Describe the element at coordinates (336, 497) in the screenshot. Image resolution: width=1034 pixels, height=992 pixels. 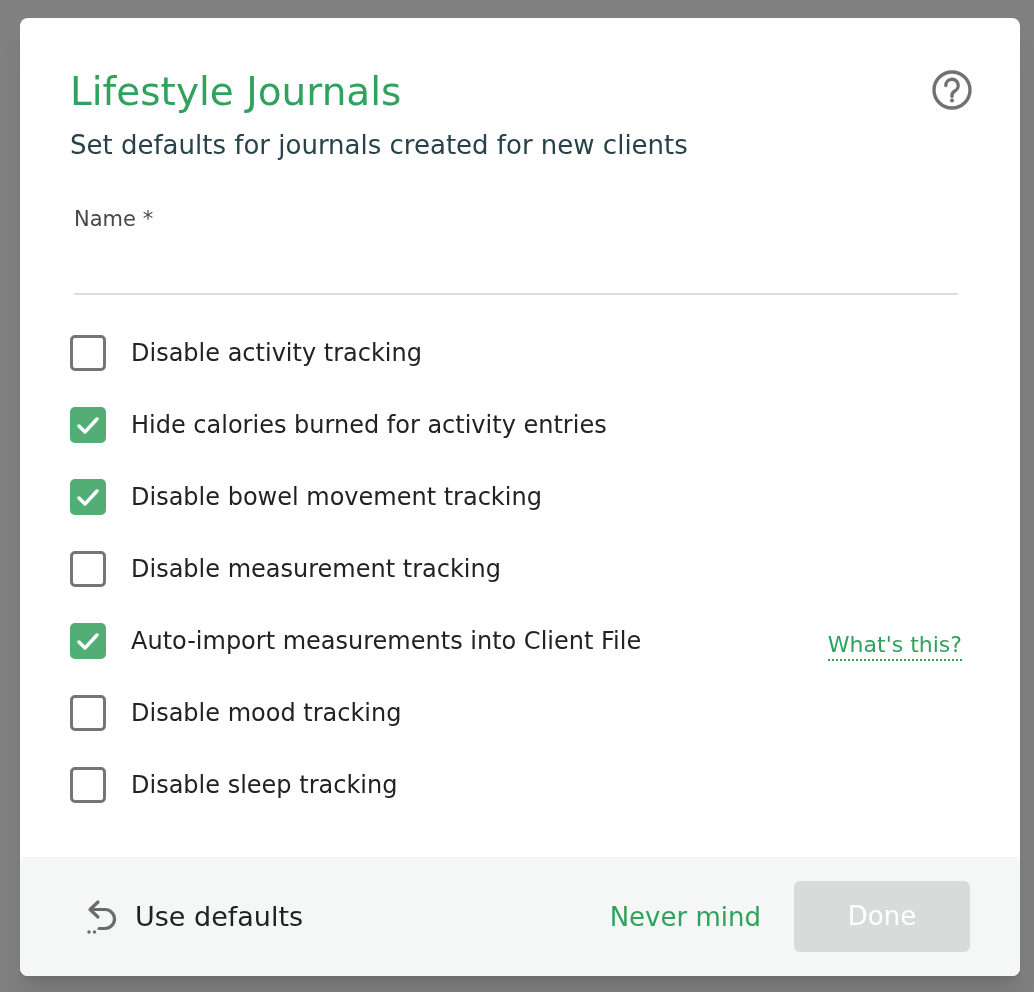
I see `option-label: Disable bowel movement tracking` at that location.